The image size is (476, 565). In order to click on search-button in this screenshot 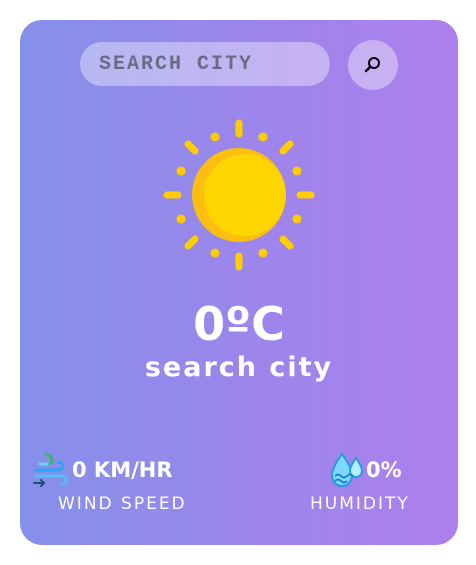, I will do `click(373, 65)`.